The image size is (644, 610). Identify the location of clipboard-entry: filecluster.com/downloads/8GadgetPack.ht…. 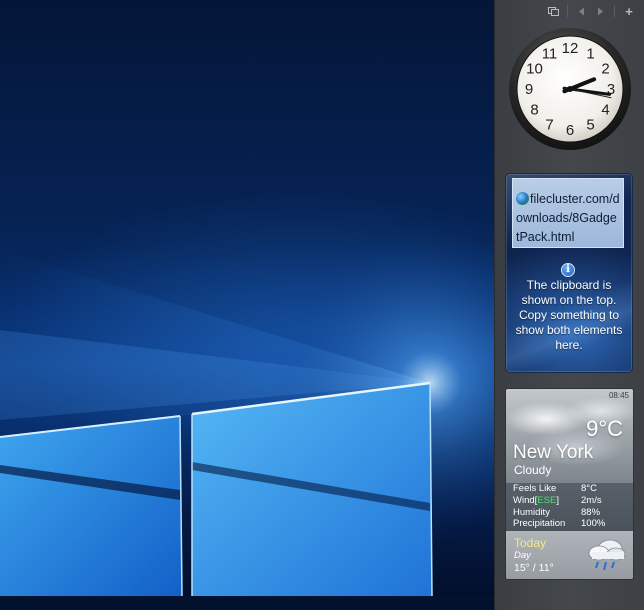
(568, 213).